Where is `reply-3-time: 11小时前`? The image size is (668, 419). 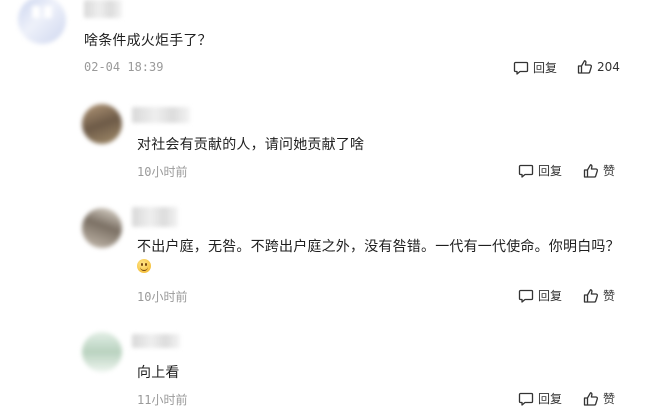
reply-3-time: 11小时前 is located at coordinates (162, 400).